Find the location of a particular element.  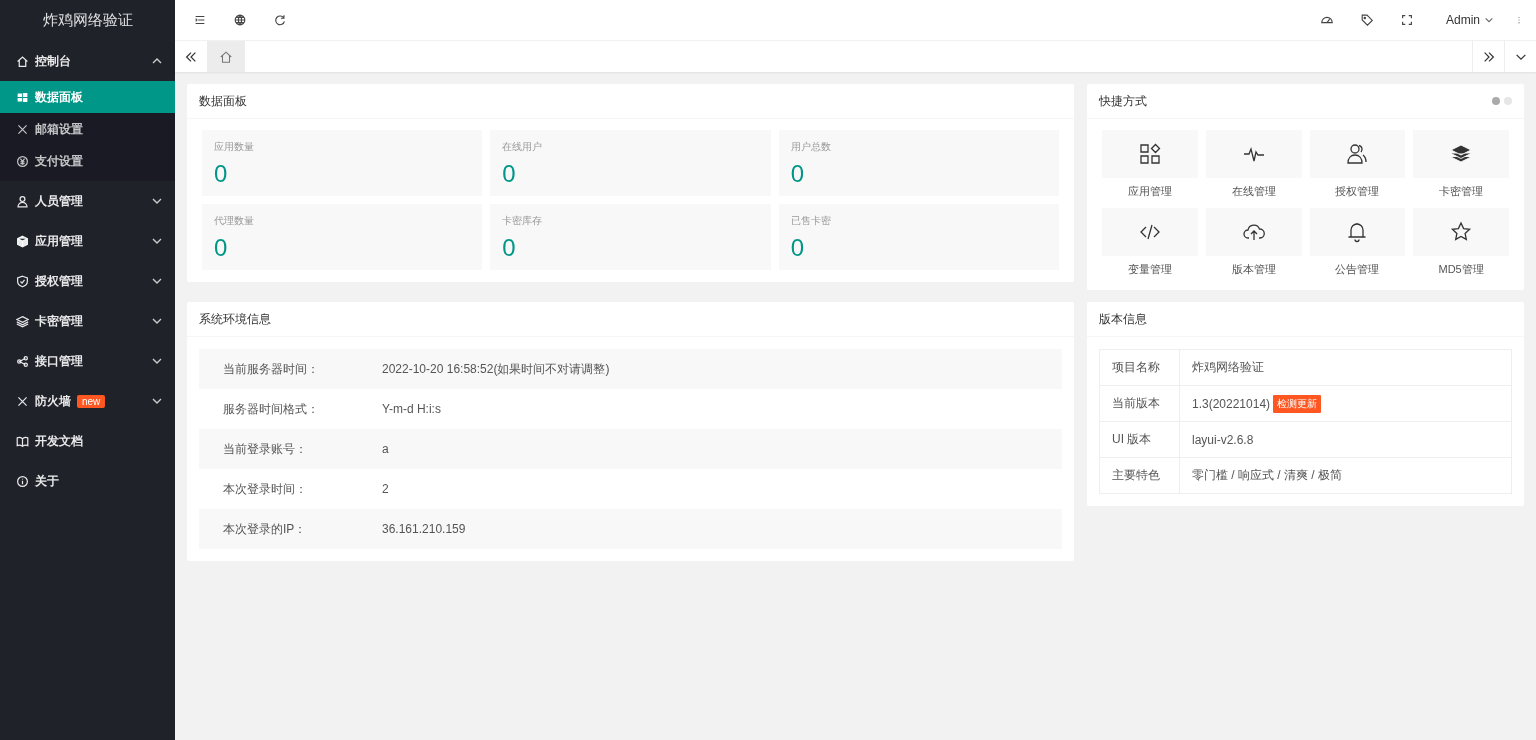

info-value: a is located at coordinates (385, 449).